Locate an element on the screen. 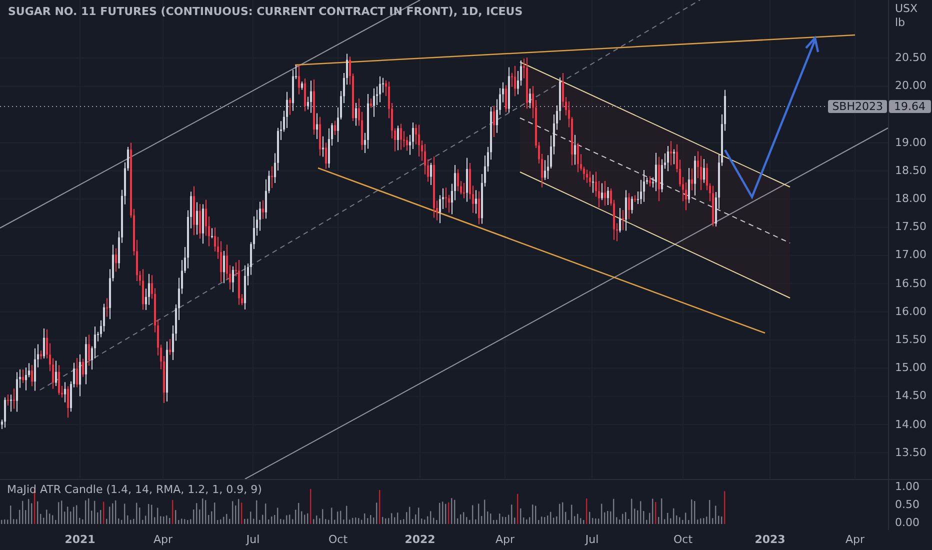  price-axis-label: 13.50 is located at coordinates (910, 452).